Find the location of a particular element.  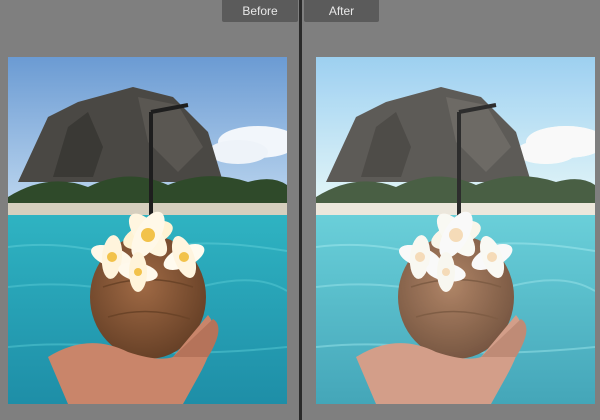

before-label: Before is located at coordinates (260, 11).